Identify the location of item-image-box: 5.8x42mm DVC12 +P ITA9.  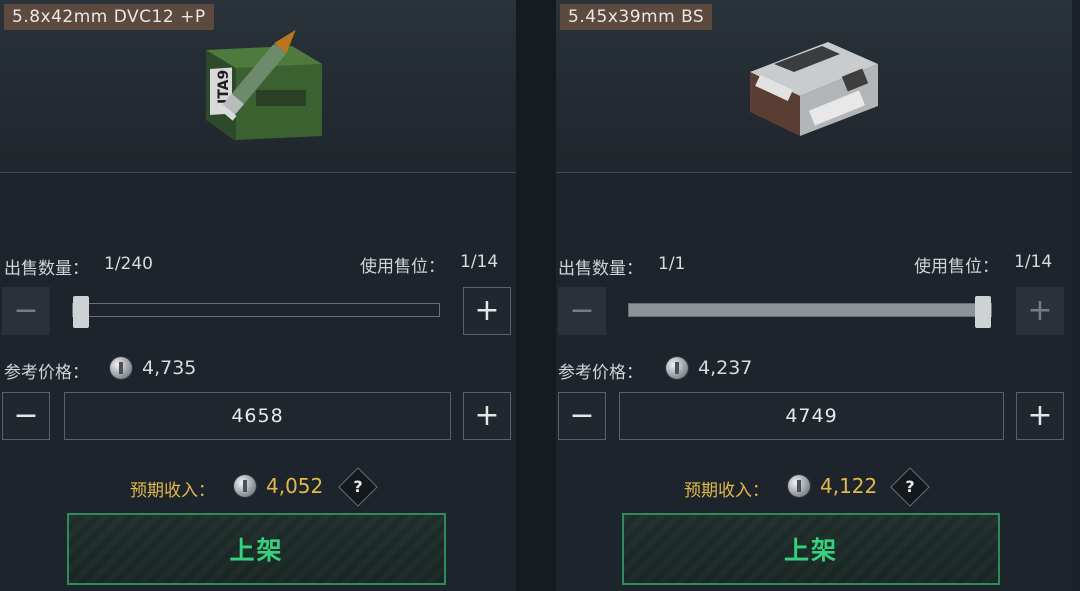
(258, 86).